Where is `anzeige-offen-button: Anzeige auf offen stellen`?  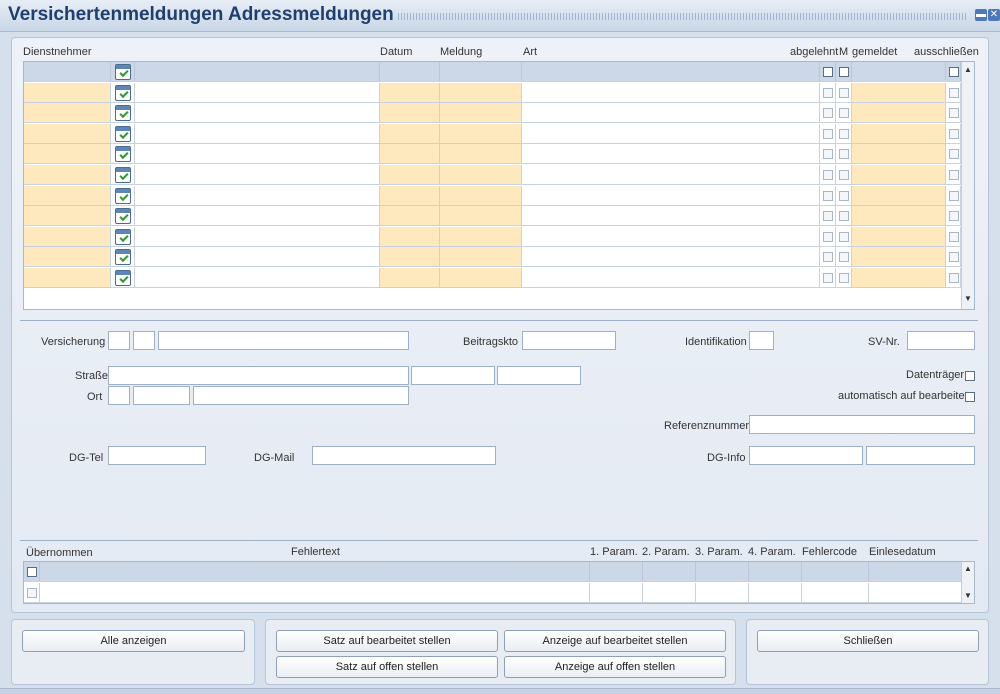
anzeige-offen-button: Anzeige auf offen stellen is located at coordinates (615, 667).